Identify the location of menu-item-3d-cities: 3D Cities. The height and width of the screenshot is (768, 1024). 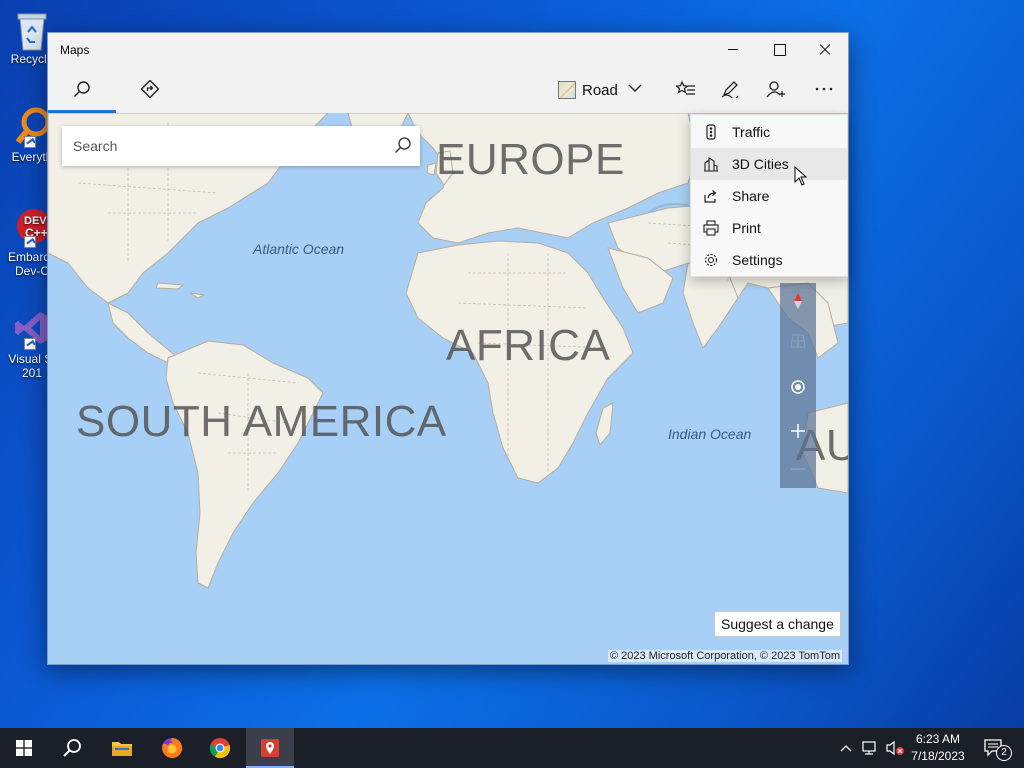
(769, 164).